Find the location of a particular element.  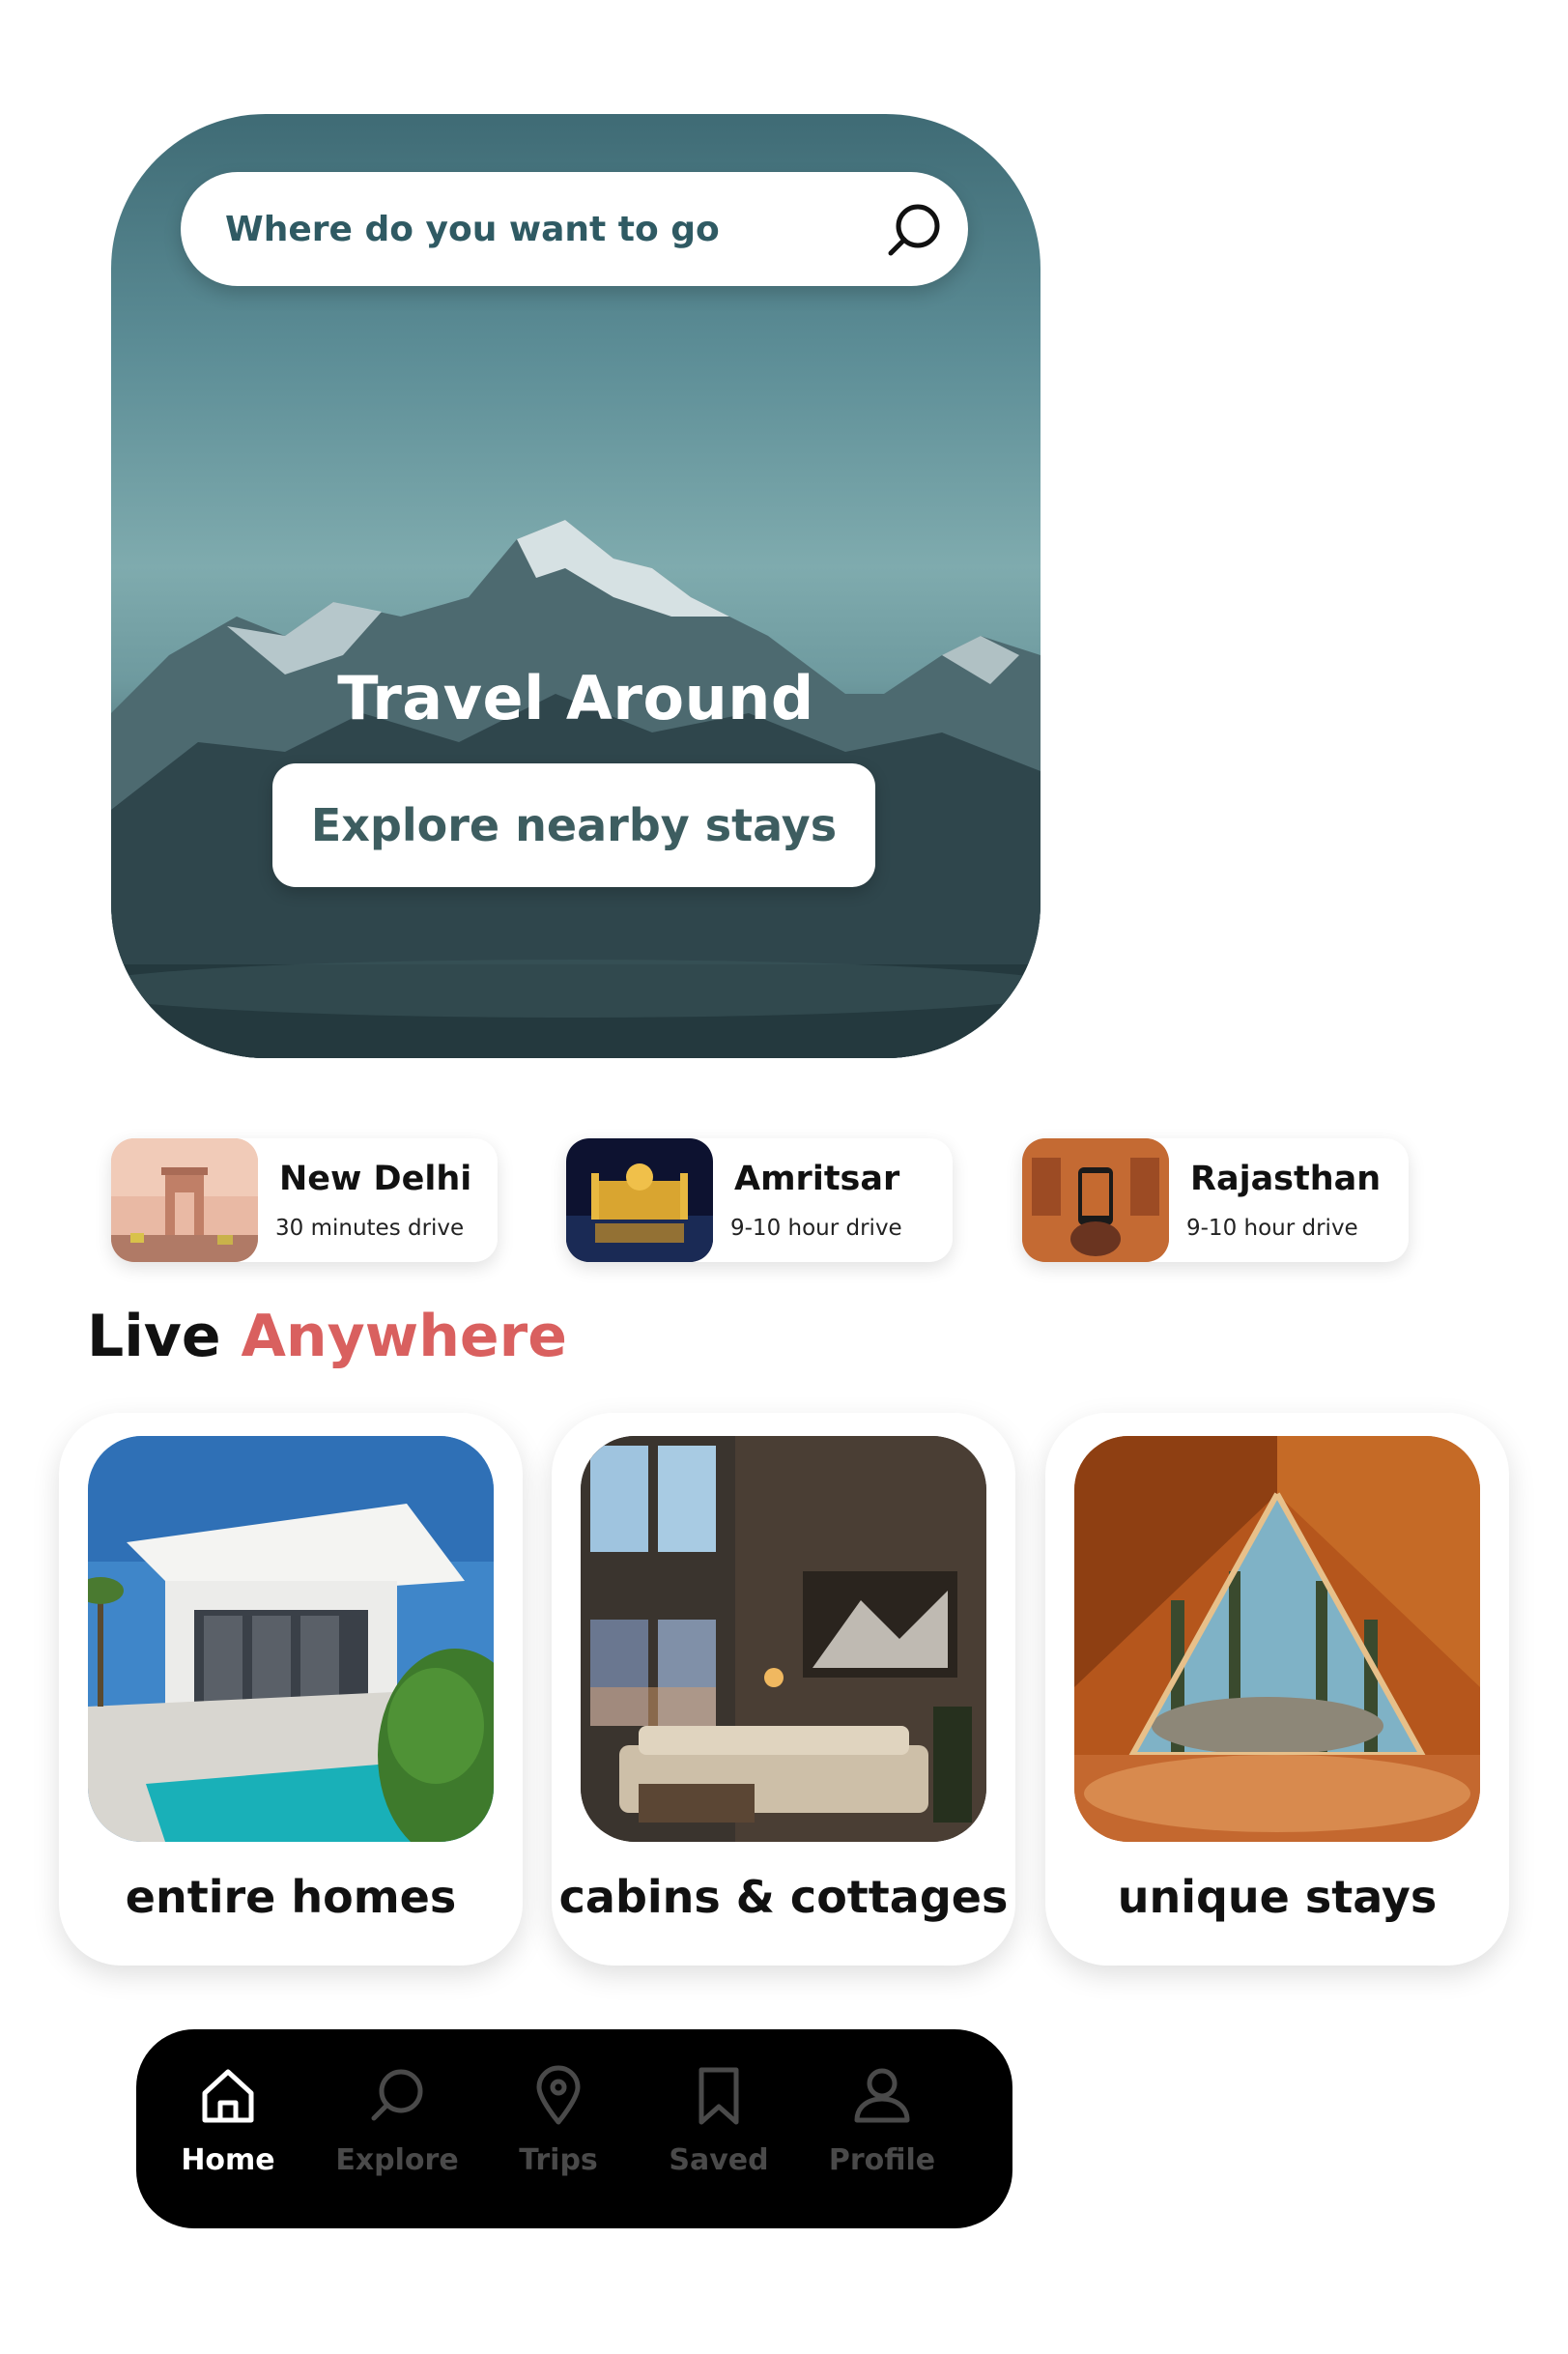

destination-card-new-delhi: New Delhi 30 minutes drive is located at coordinates (304, 1200).